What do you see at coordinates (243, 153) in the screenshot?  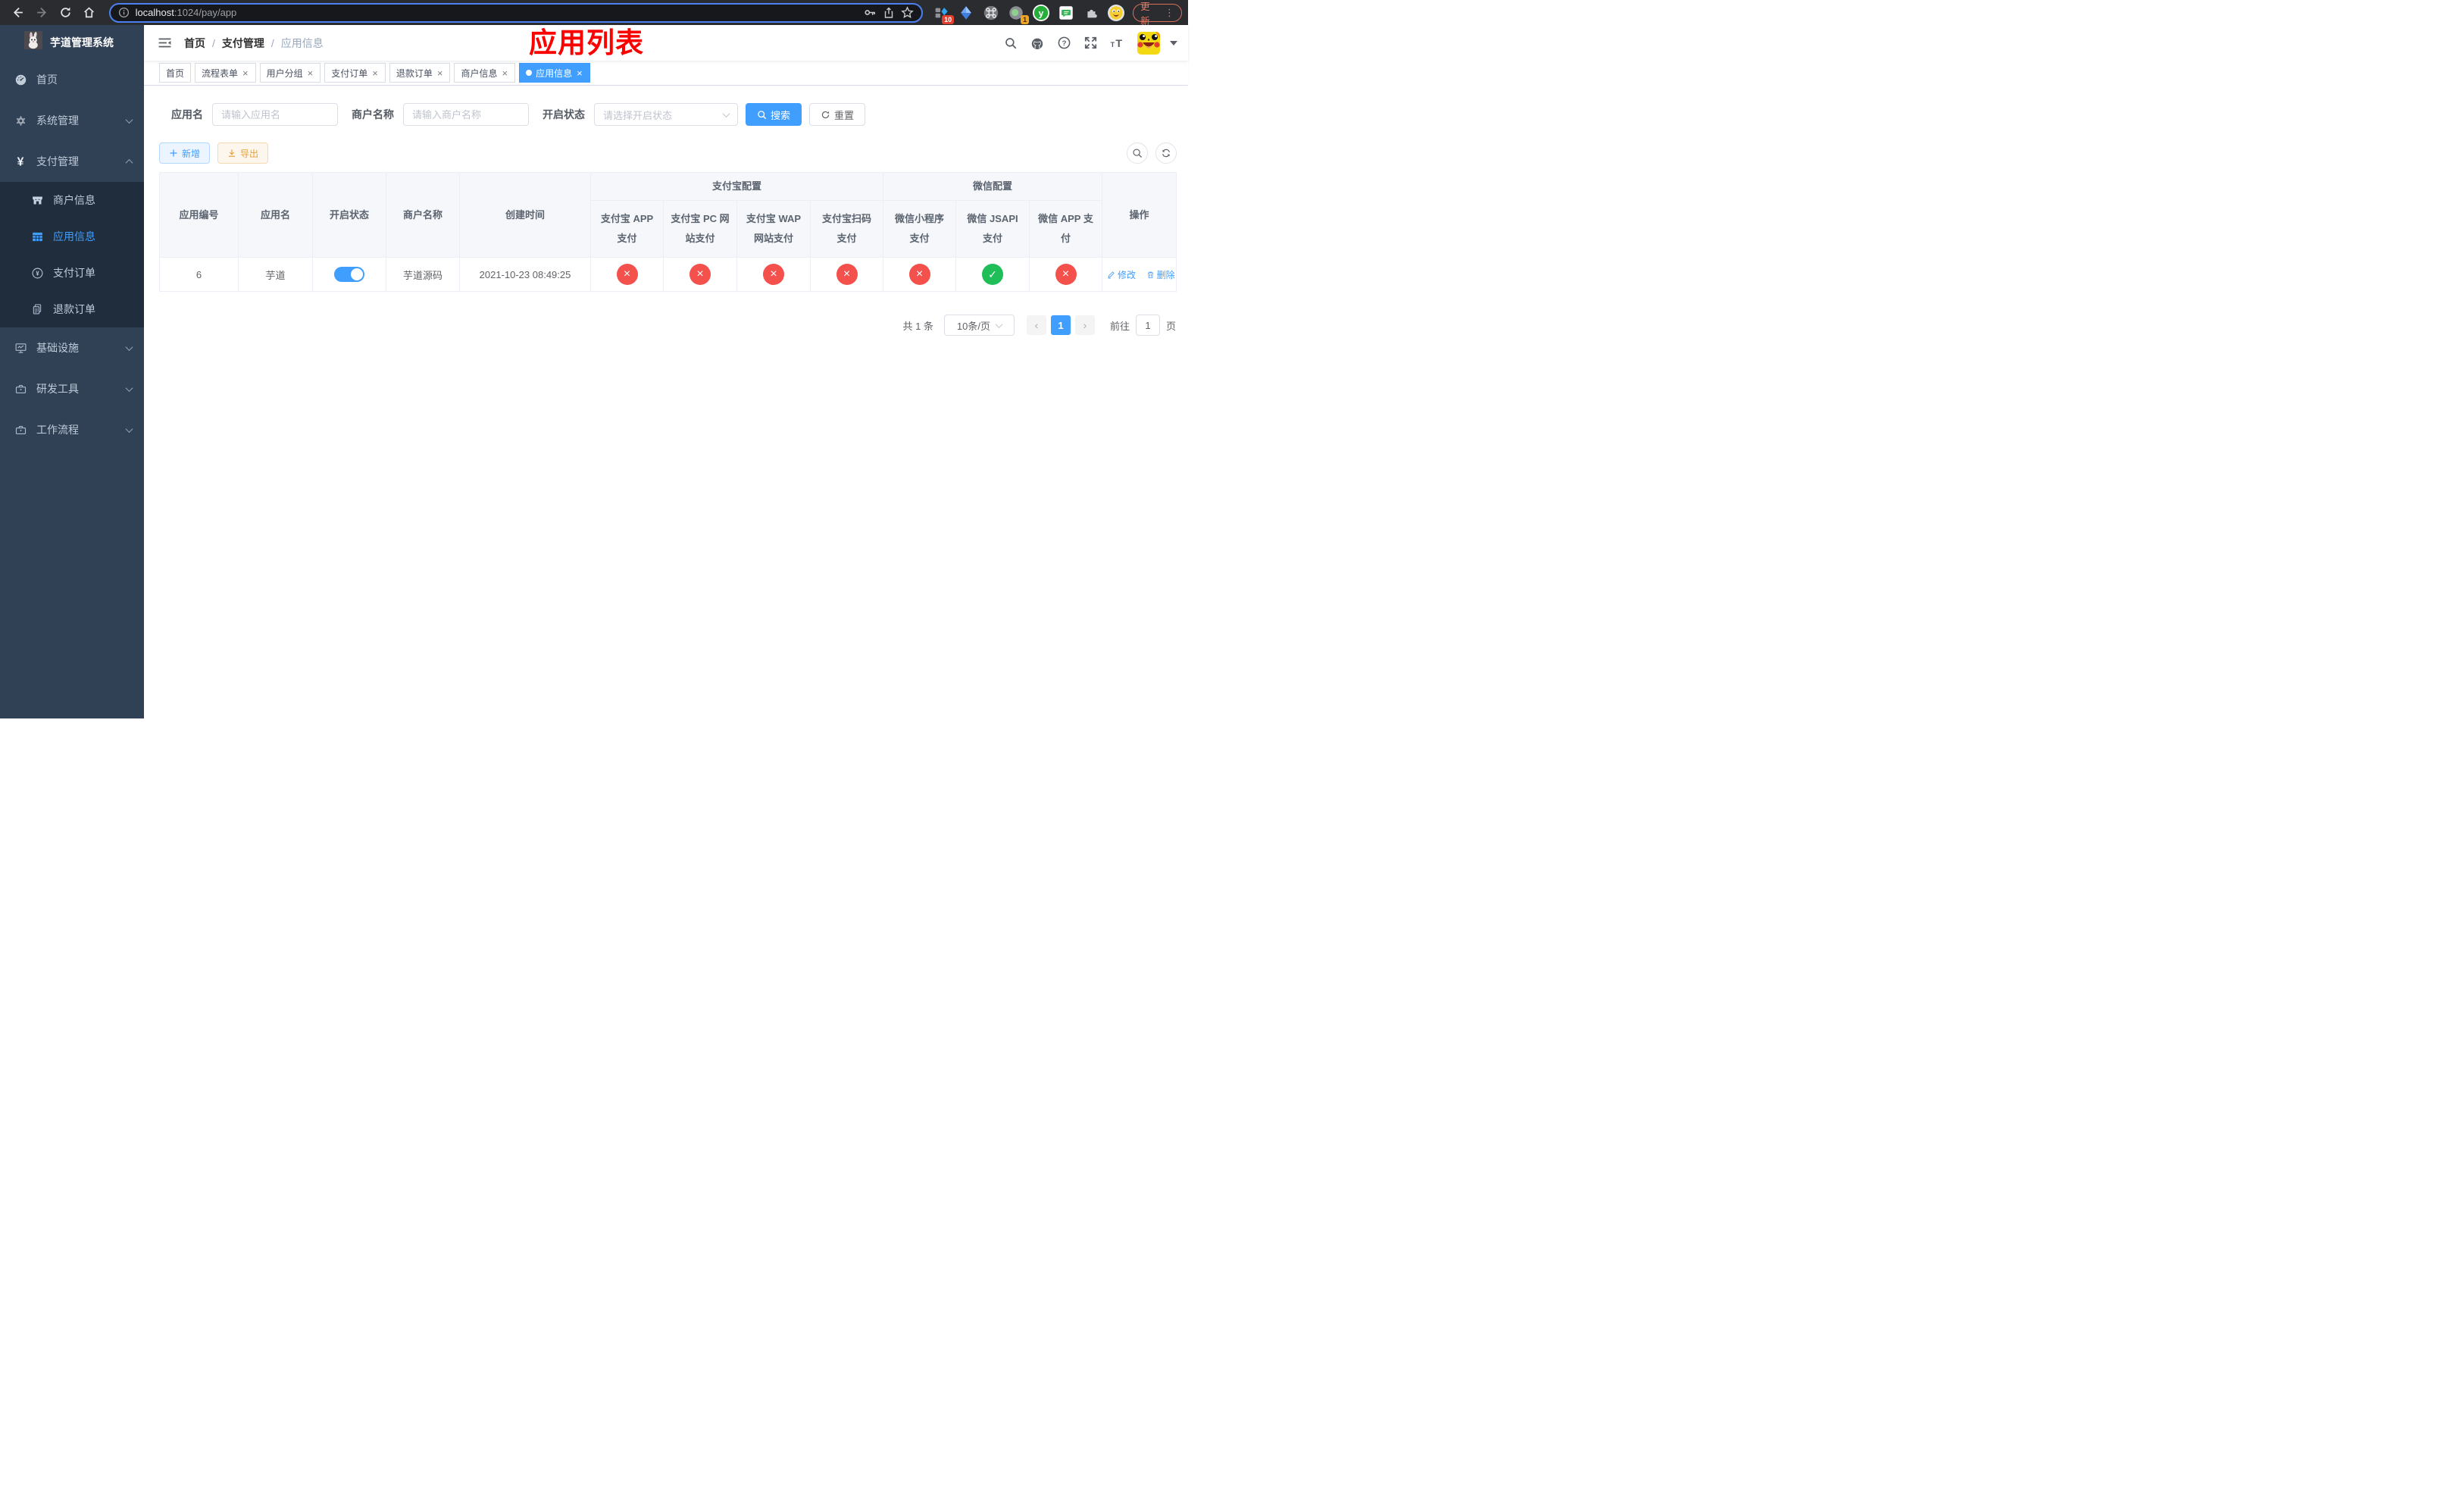 I see `export-button: 导出` at bounding box center [243, 153].